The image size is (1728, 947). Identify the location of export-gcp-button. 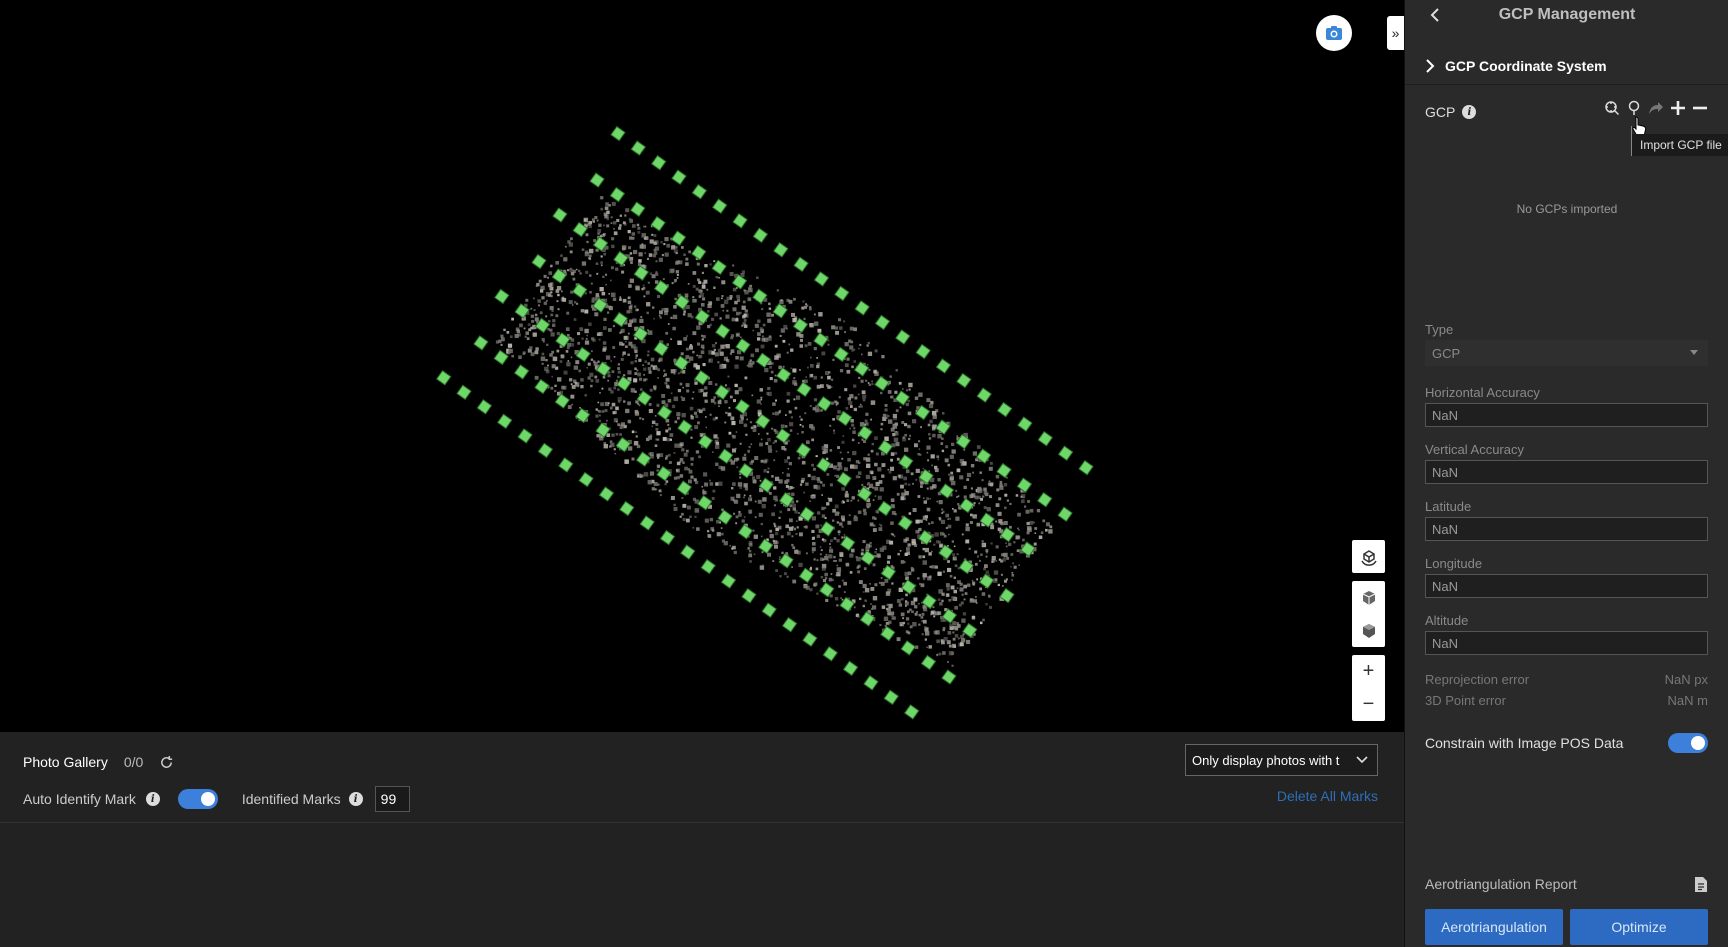
(1656, 108).